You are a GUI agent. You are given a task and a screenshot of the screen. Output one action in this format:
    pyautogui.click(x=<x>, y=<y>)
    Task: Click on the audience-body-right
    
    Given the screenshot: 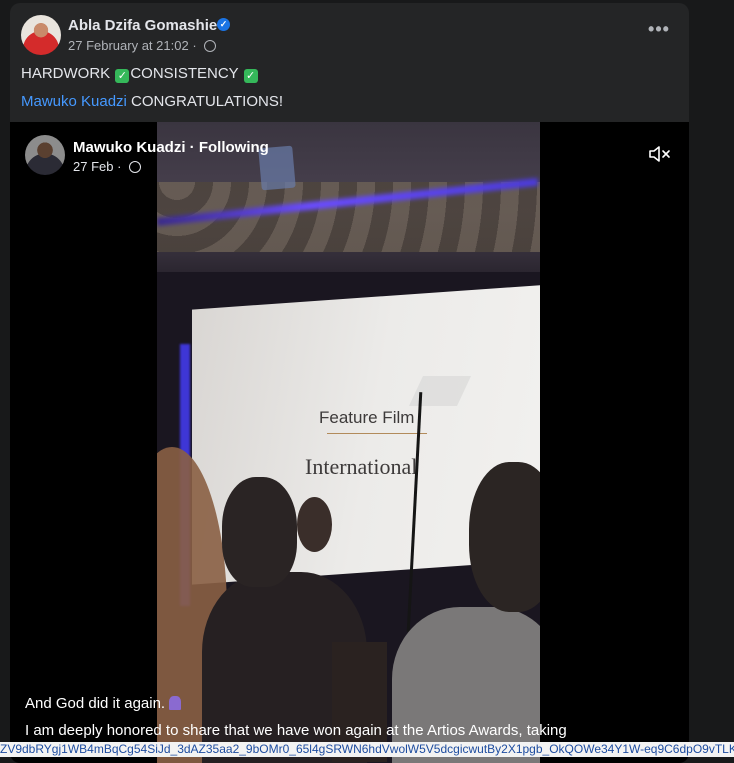 What is the action you would take?
    pyautogui.click(x=466, y=685)
    